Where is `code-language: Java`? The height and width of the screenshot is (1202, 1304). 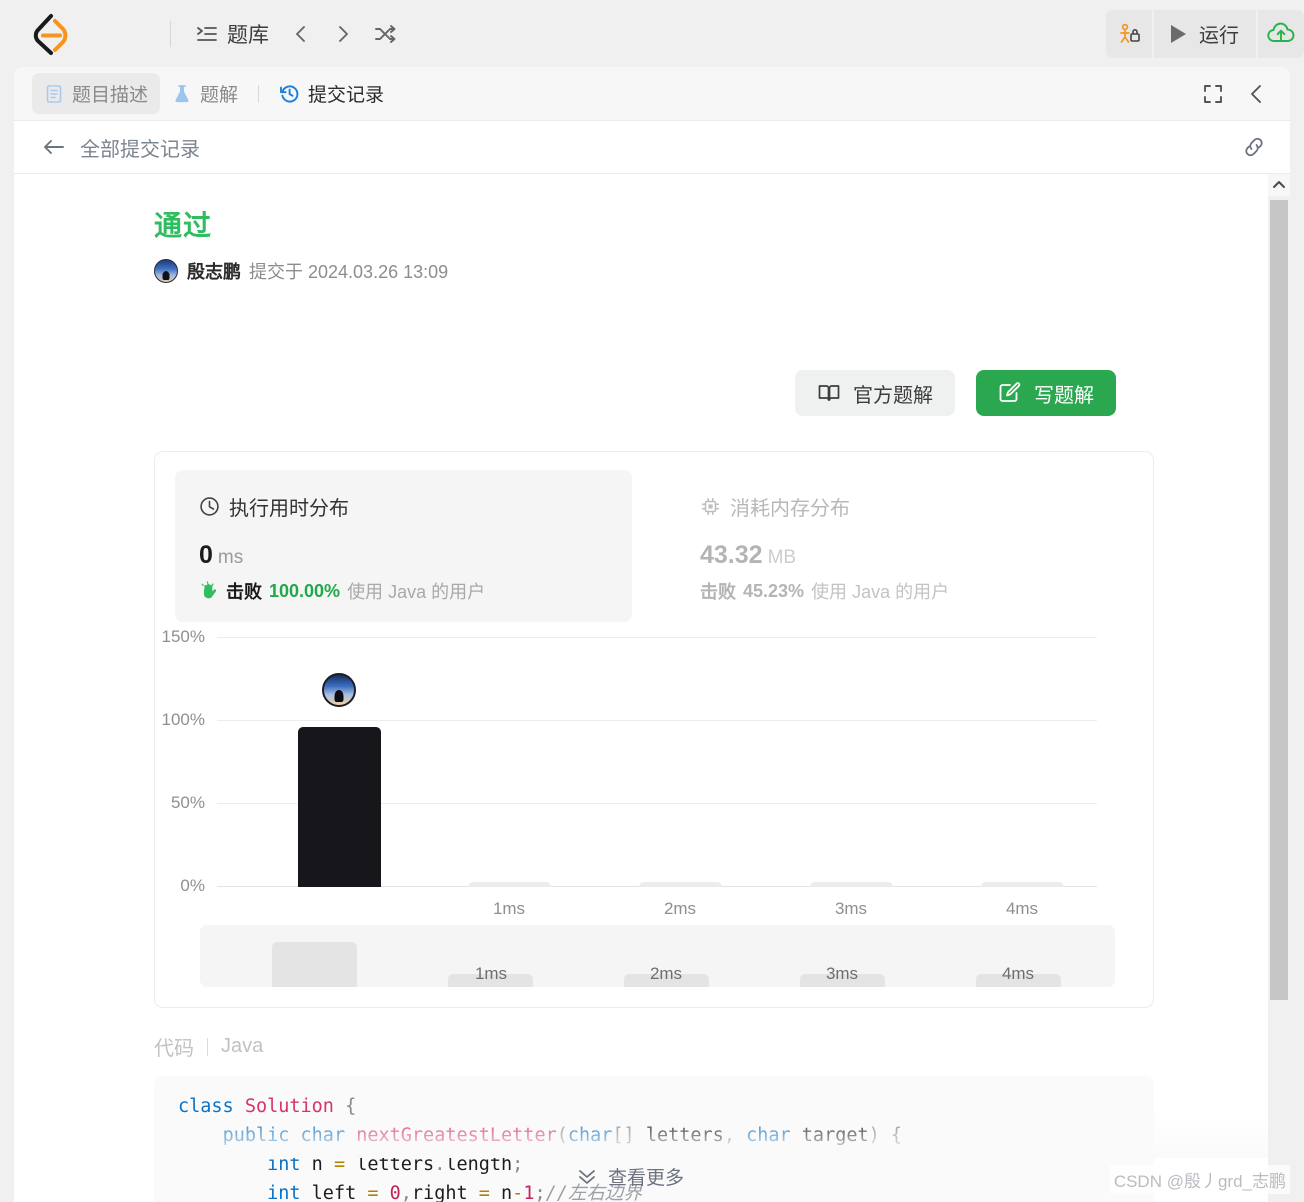
code-language: Java is located at coordinates (242, 1046).